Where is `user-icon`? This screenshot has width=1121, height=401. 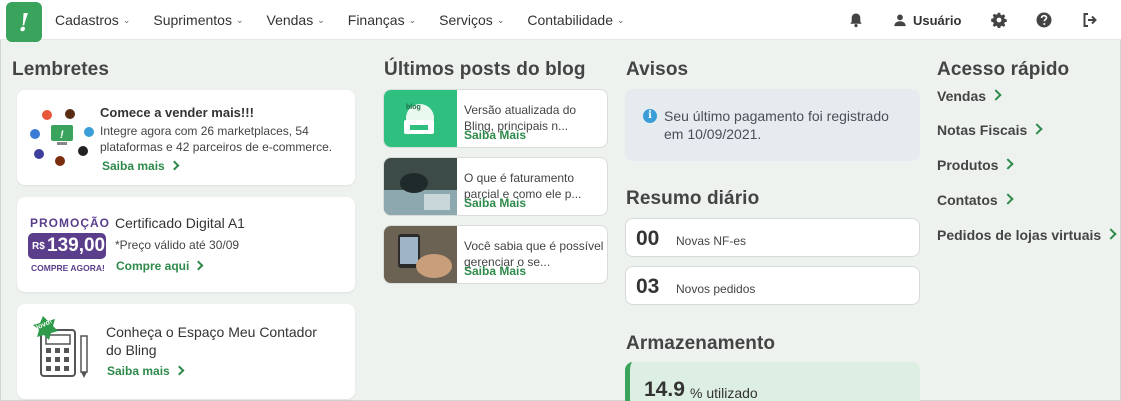 user-icon is located at coordinates (900, 20).